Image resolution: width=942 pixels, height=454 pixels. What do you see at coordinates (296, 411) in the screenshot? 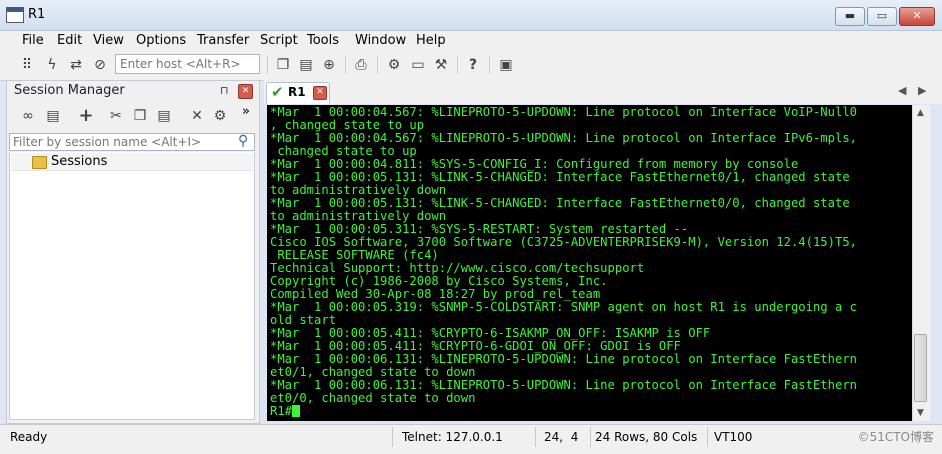
I see `terminal-cursor` at bounding box center [296, 411].